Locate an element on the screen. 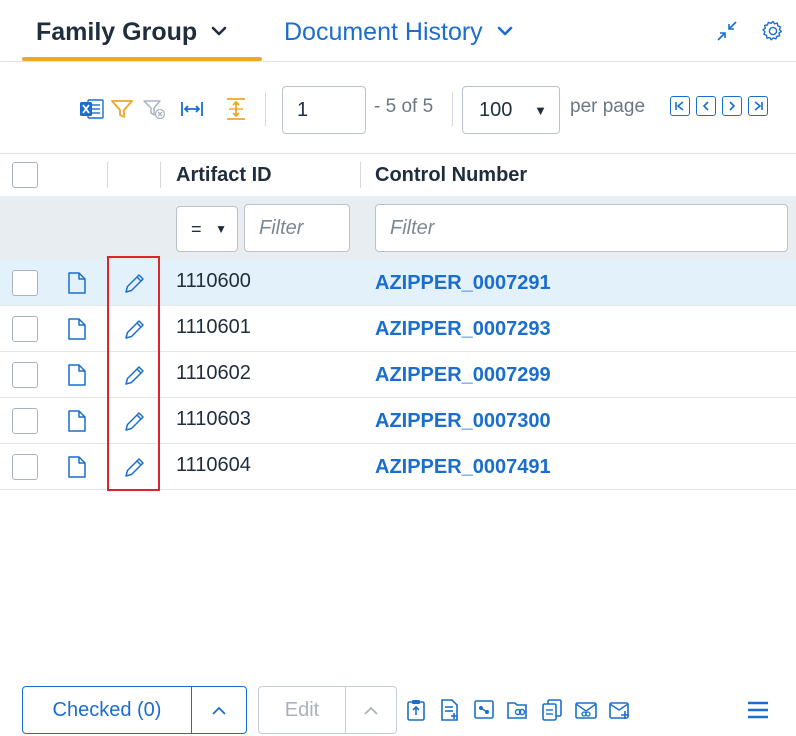  mass-action-bar: Checked (0) Edit is located at coordinates (398, 710).